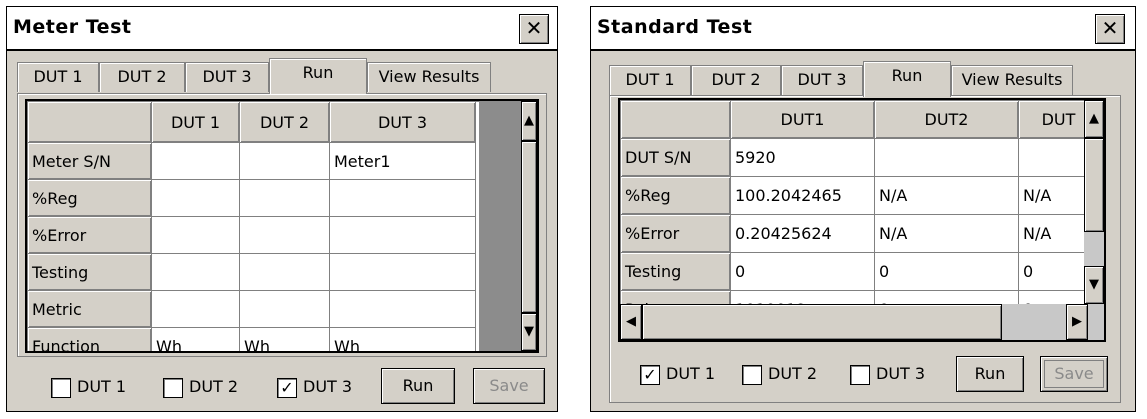 The height and width of the screenshot is (419, 1147). Describe the element at coordinates (946, 119) in the screenshot. I see `column-header: DUT2` at that location.